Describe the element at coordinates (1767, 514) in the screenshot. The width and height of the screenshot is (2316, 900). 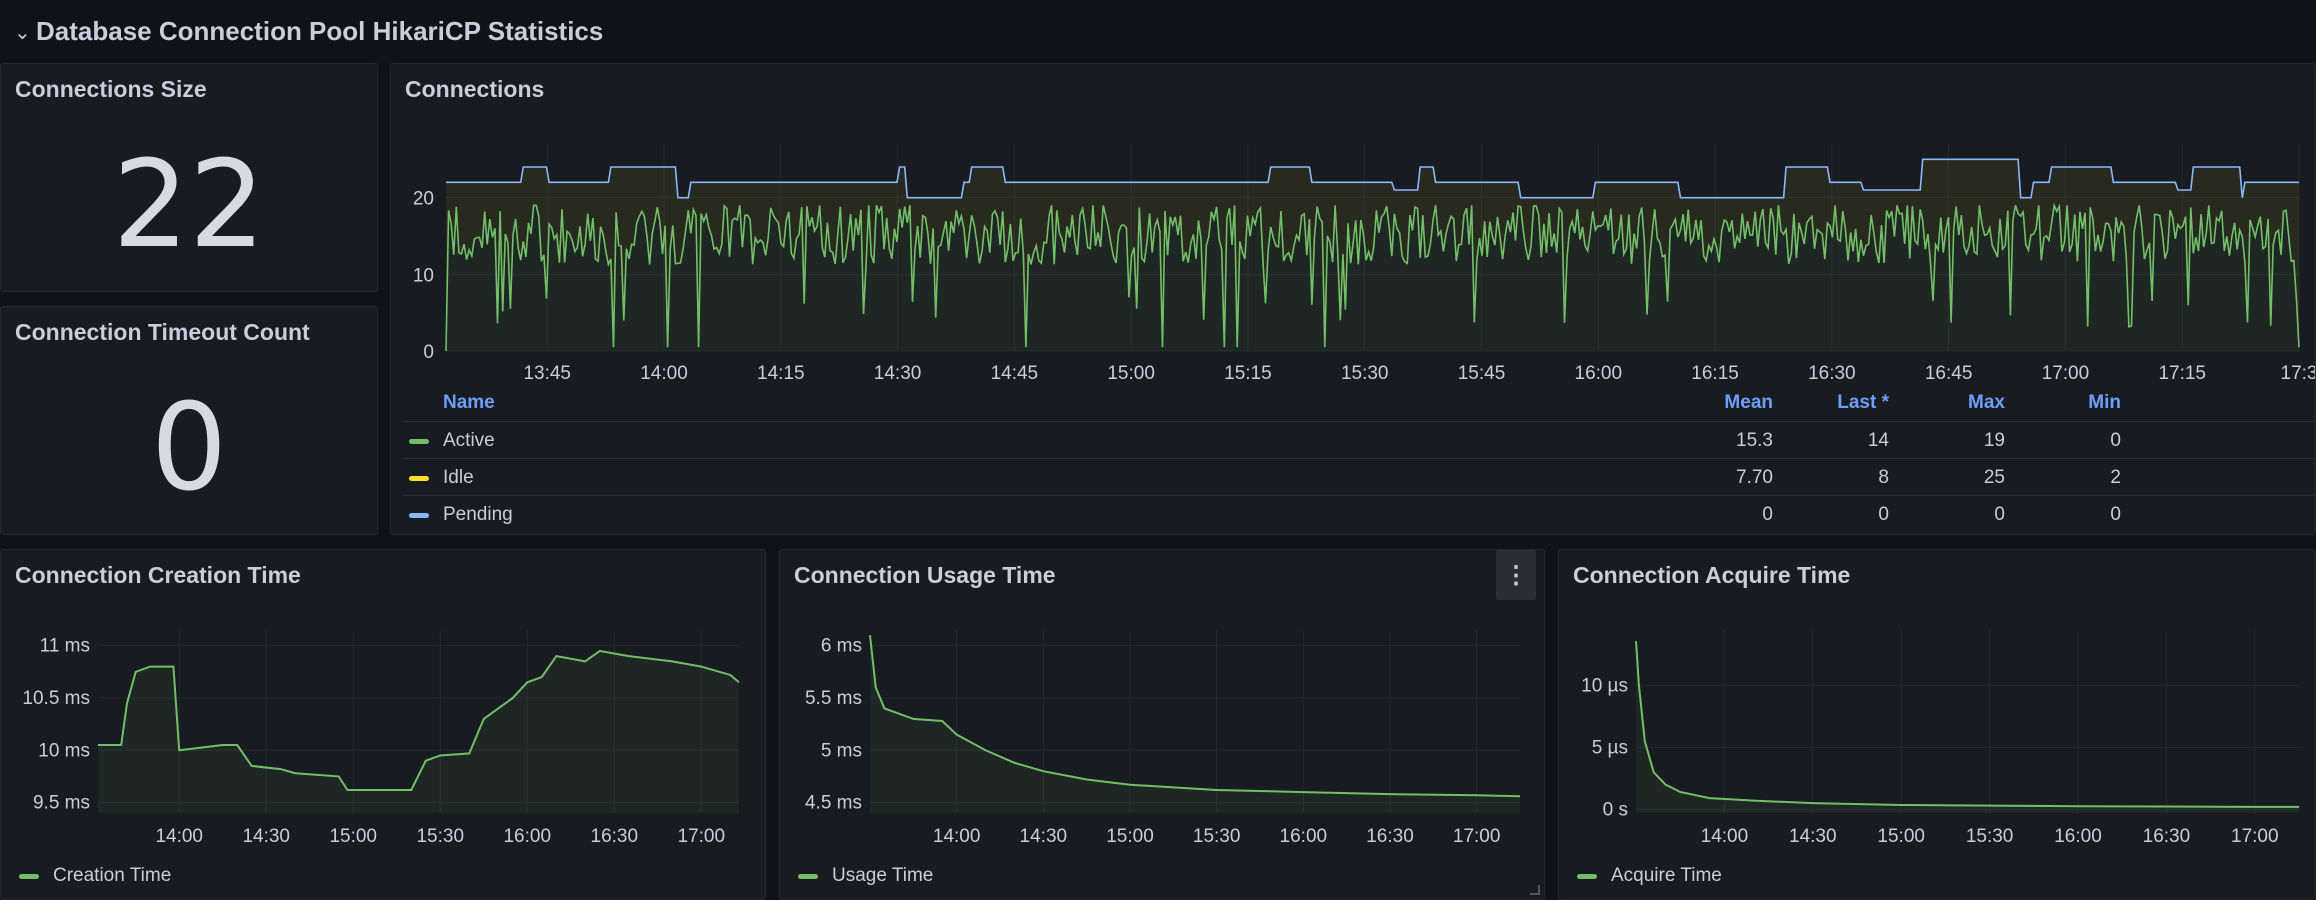
I see `legend-mean: 0` at that location.